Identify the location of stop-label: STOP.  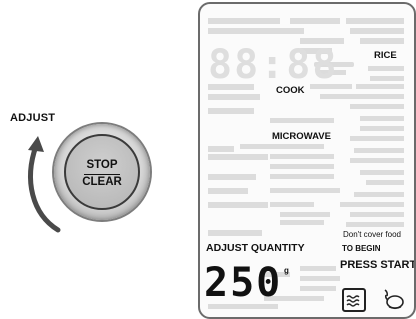
(102, 165).